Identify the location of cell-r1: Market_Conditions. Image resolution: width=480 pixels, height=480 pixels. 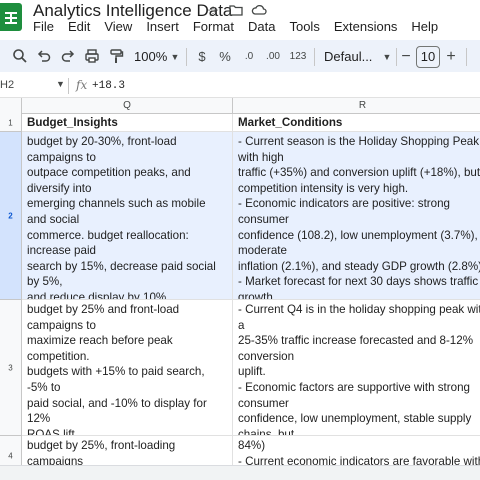
(356, 123).